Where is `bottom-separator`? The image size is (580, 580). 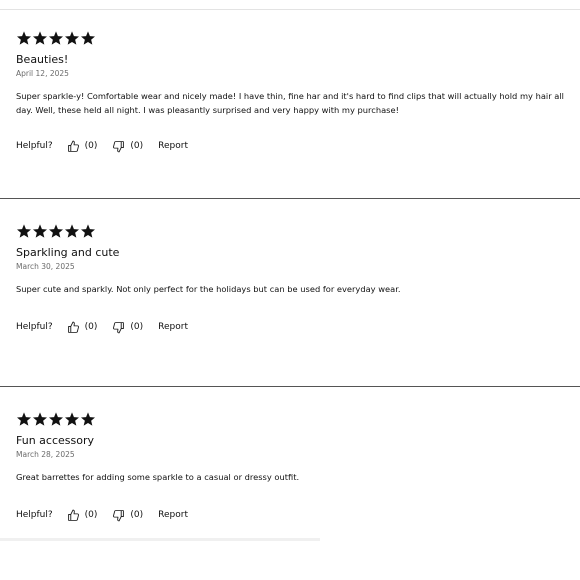
bottom-separator is located at coordinates (160, 539).